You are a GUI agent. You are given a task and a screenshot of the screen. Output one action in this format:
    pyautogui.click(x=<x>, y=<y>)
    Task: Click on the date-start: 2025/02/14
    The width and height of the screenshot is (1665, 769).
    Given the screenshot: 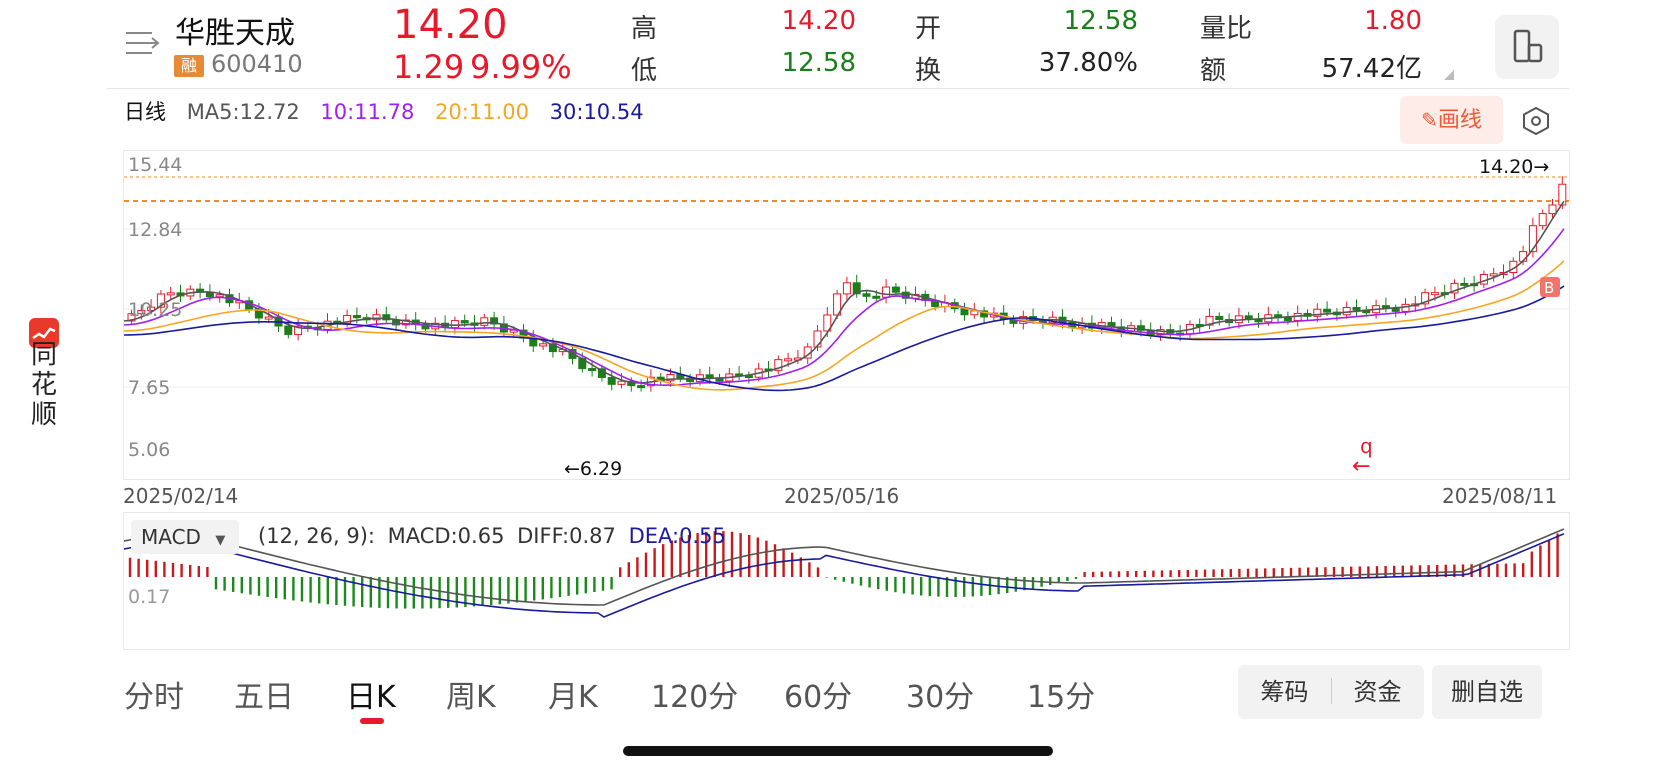 What is the action you would take?
    pyautogui.click(x=181, y=496)
    